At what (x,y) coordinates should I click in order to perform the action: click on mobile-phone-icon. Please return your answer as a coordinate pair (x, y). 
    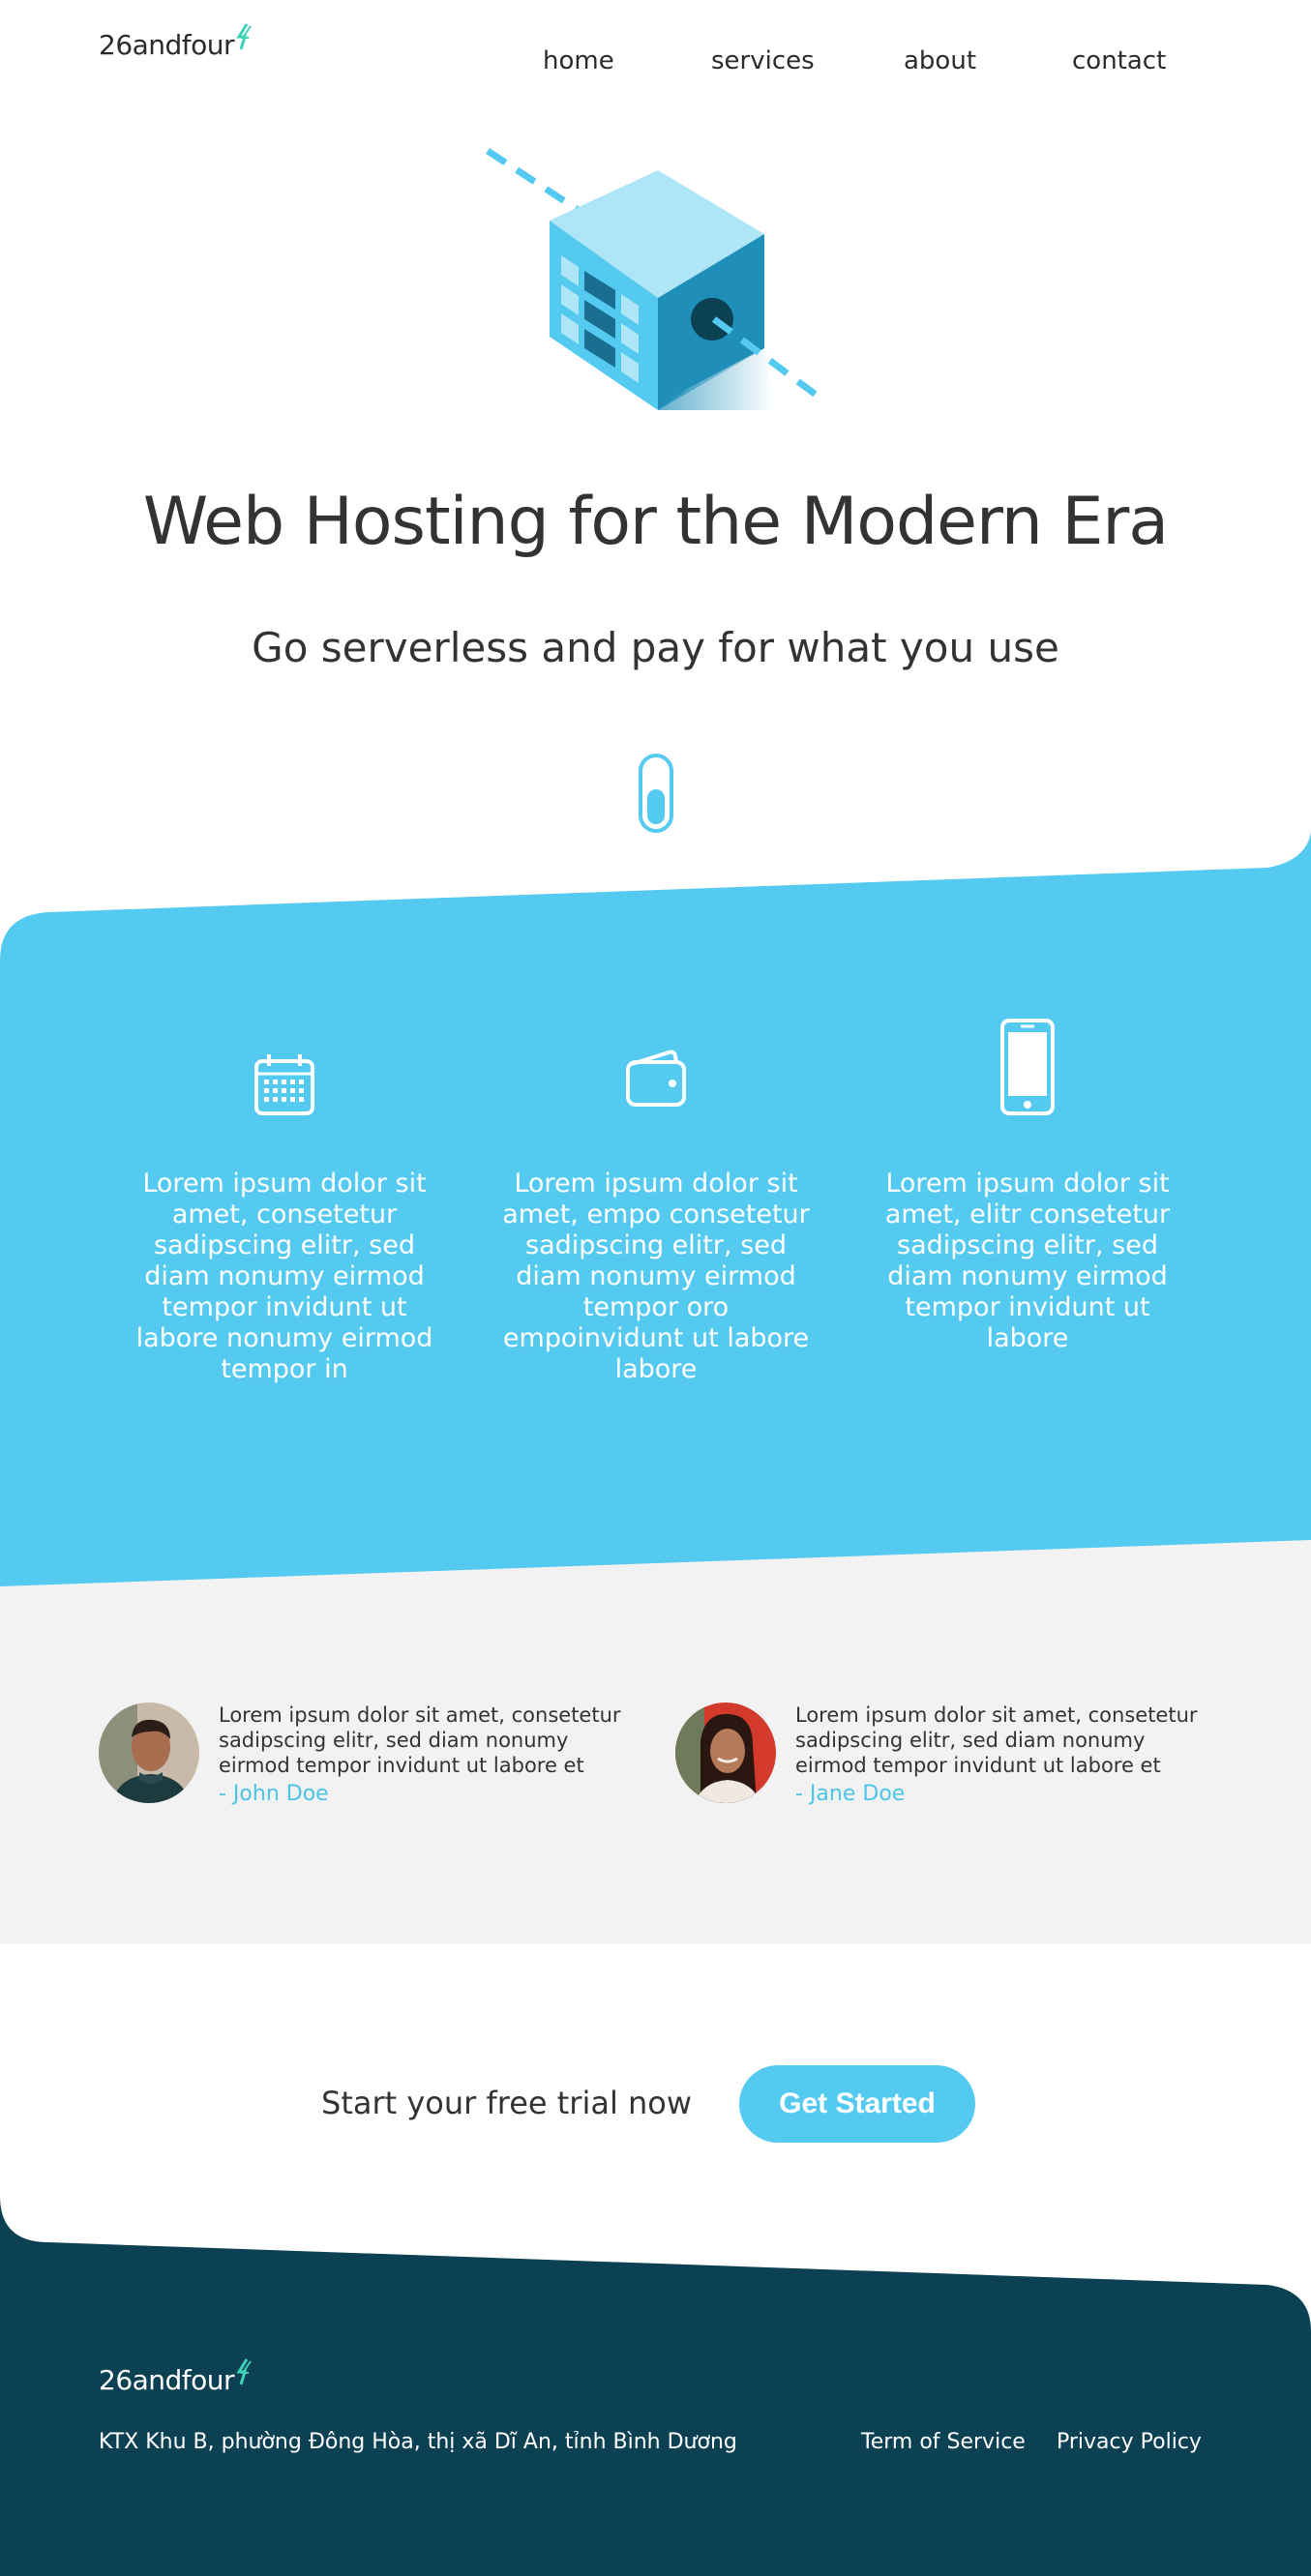
    Looking at the image, I should click on (1027, 1067).